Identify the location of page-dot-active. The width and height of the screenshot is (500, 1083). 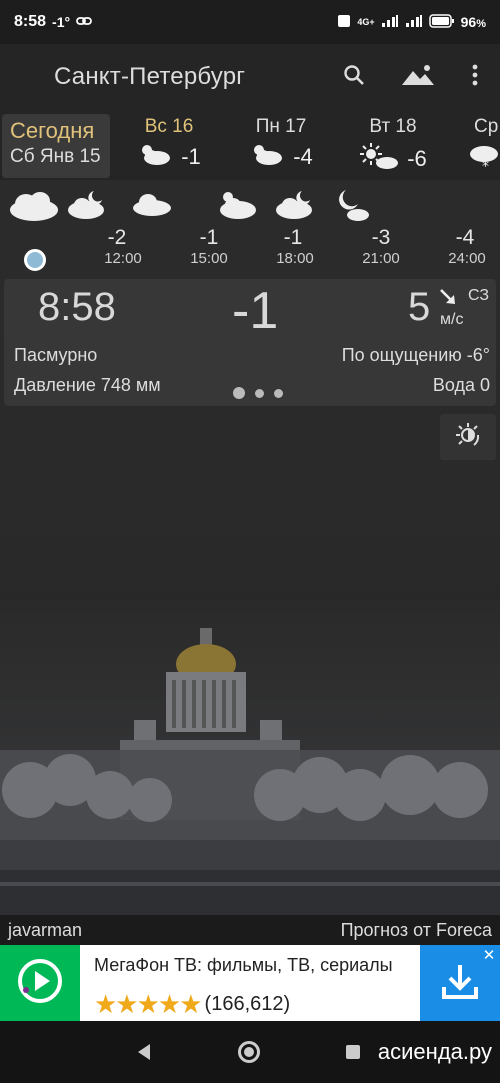
(239, 393).